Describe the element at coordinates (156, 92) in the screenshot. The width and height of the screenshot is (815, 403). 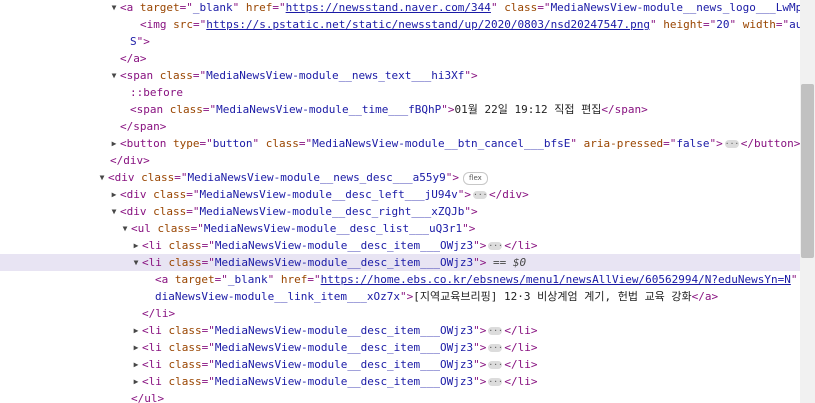
I see `pseudo-element: ::before` at that location.